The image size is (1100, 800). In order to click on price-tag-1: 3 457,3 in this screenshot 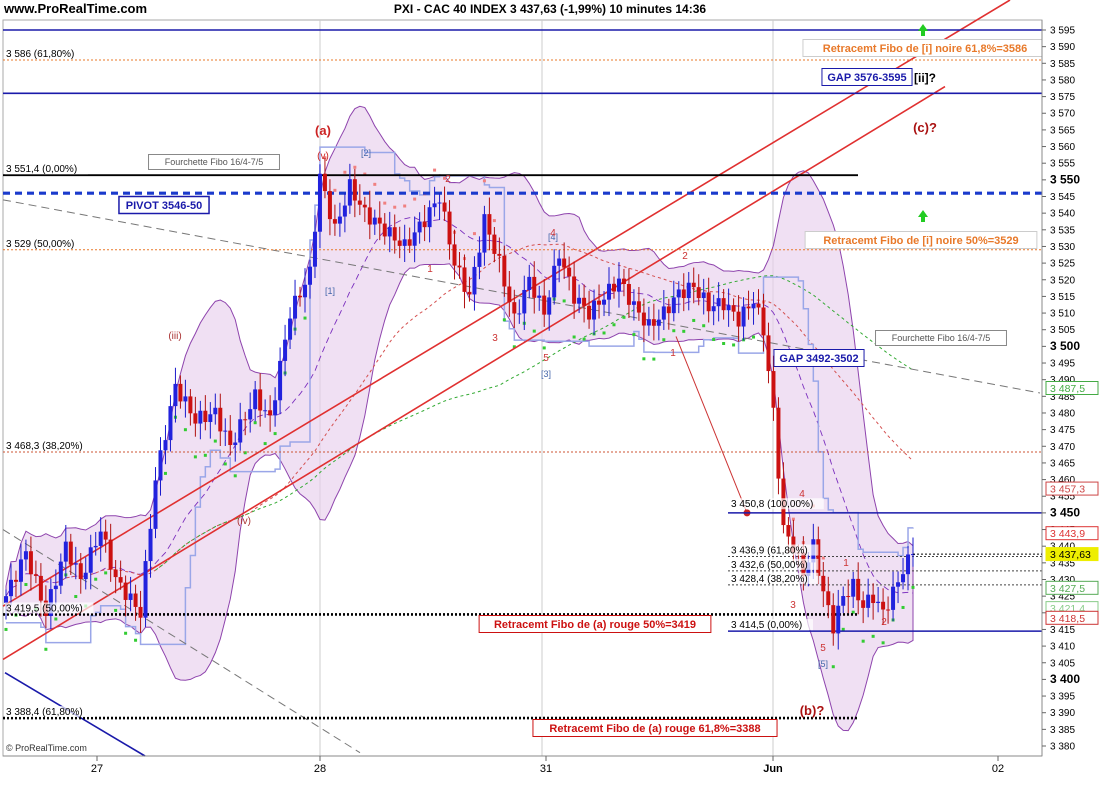, I will do `click(1067, 490)`.